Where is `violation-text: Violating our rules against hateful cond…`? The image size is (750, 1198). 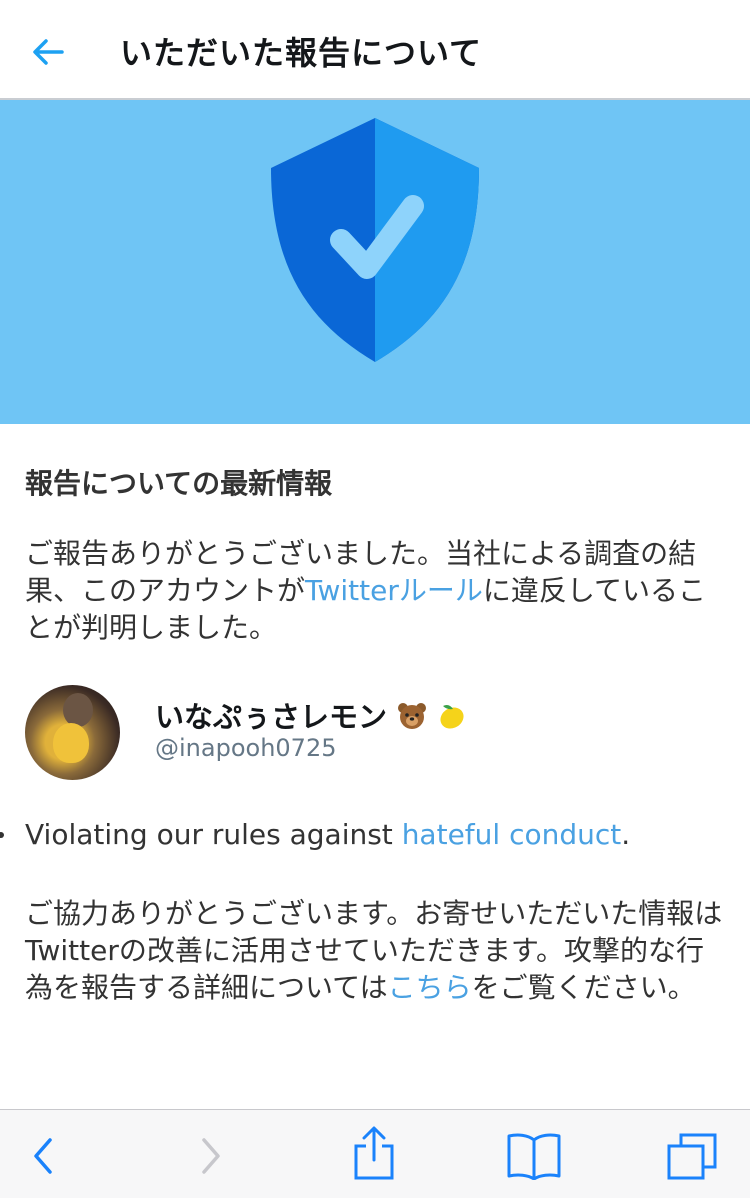
violation-text: Violating our rules against hateful cond… is located at coordinates (327, 834).